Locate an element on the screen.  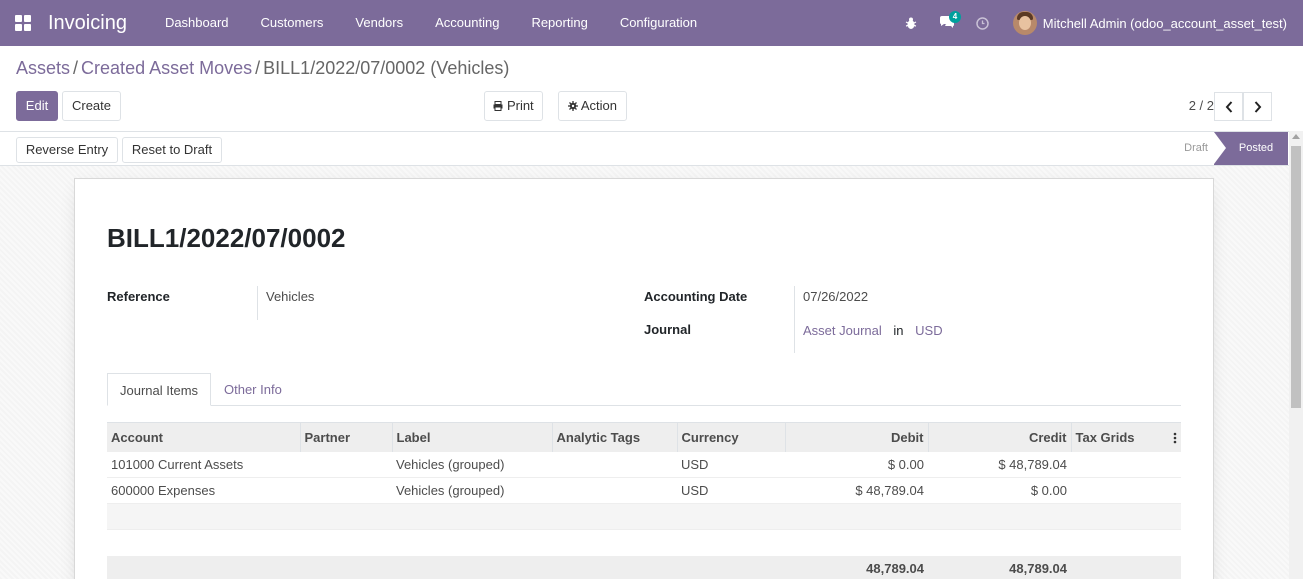
scroll-up-arrow-icon is located at coordinates (1296, 136).